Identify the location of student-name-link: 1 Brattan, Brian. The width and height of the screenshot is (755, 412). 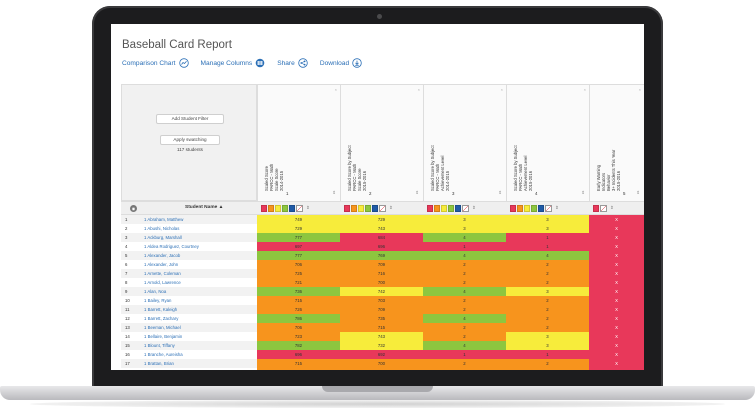
(159, 363).